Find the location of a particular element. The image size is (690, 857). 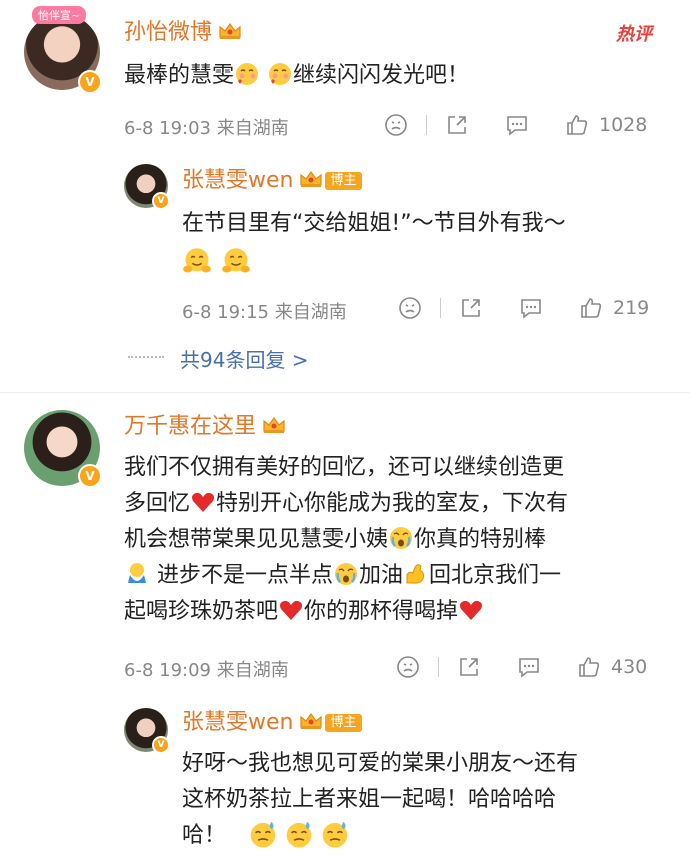

reply-text: 好呀～我也想见可爱的棠果小朋友～还有 这杯奶茶拉上者来姐一起喝！哈哈哈哈 哈！ is located at coordinates (432, 800).